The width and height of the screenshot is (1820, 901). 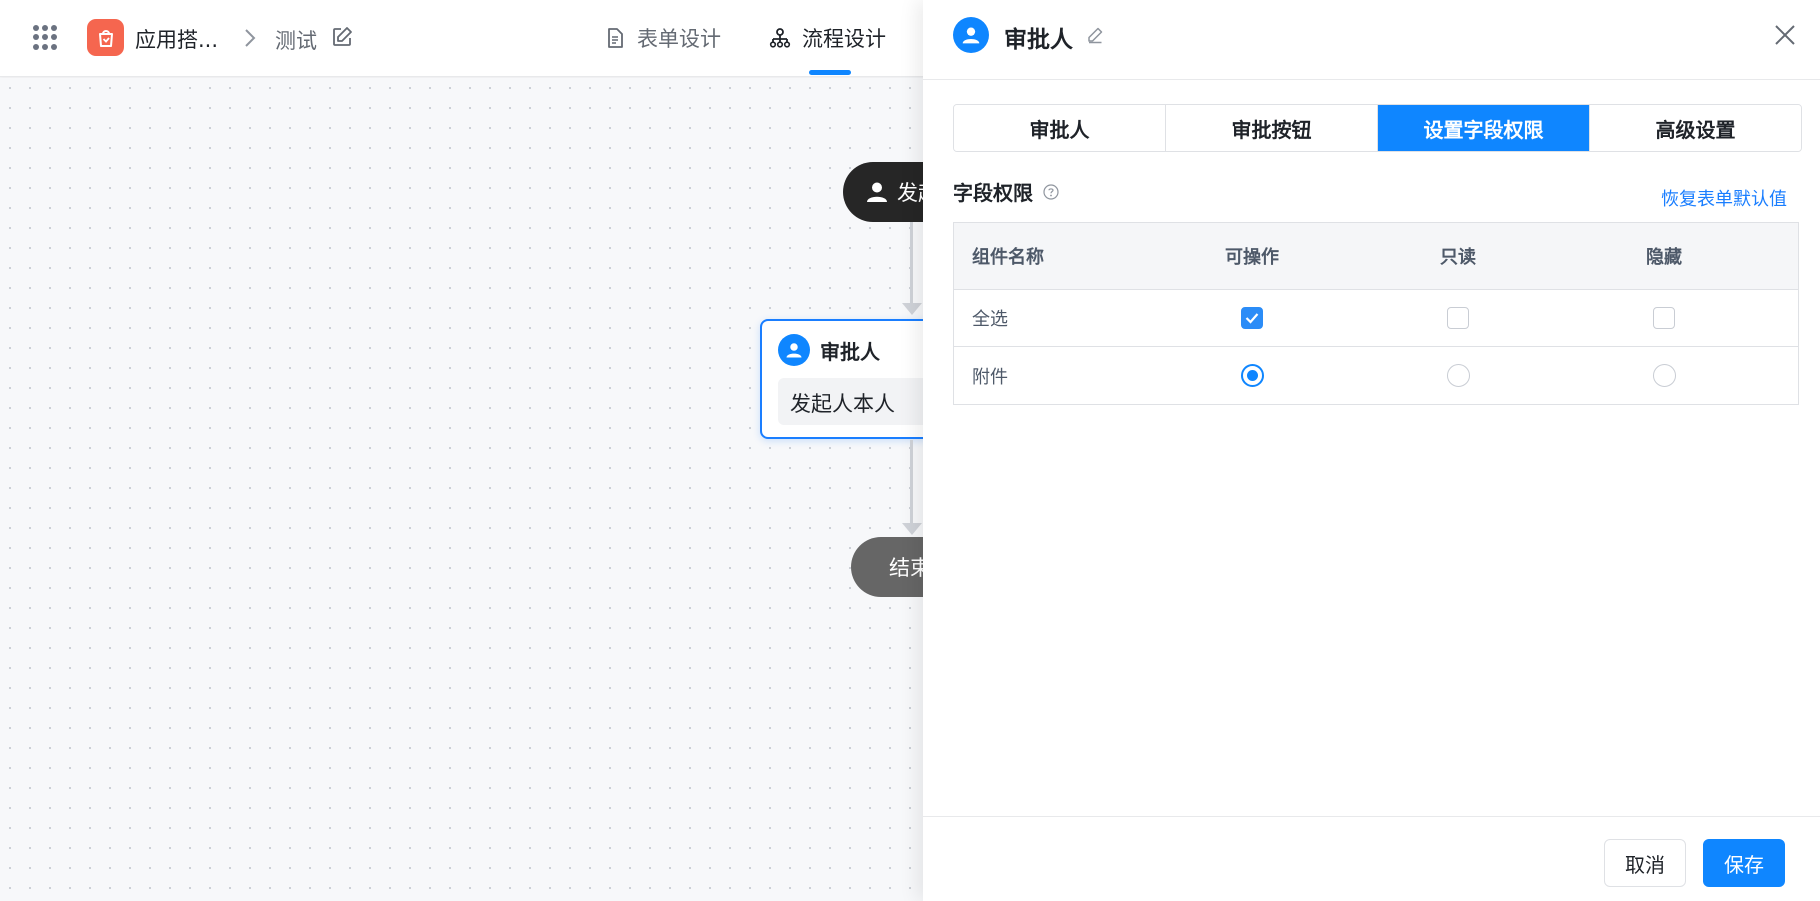 I want to click on drawer-header: 审批人, so click(x=1371, y=40).